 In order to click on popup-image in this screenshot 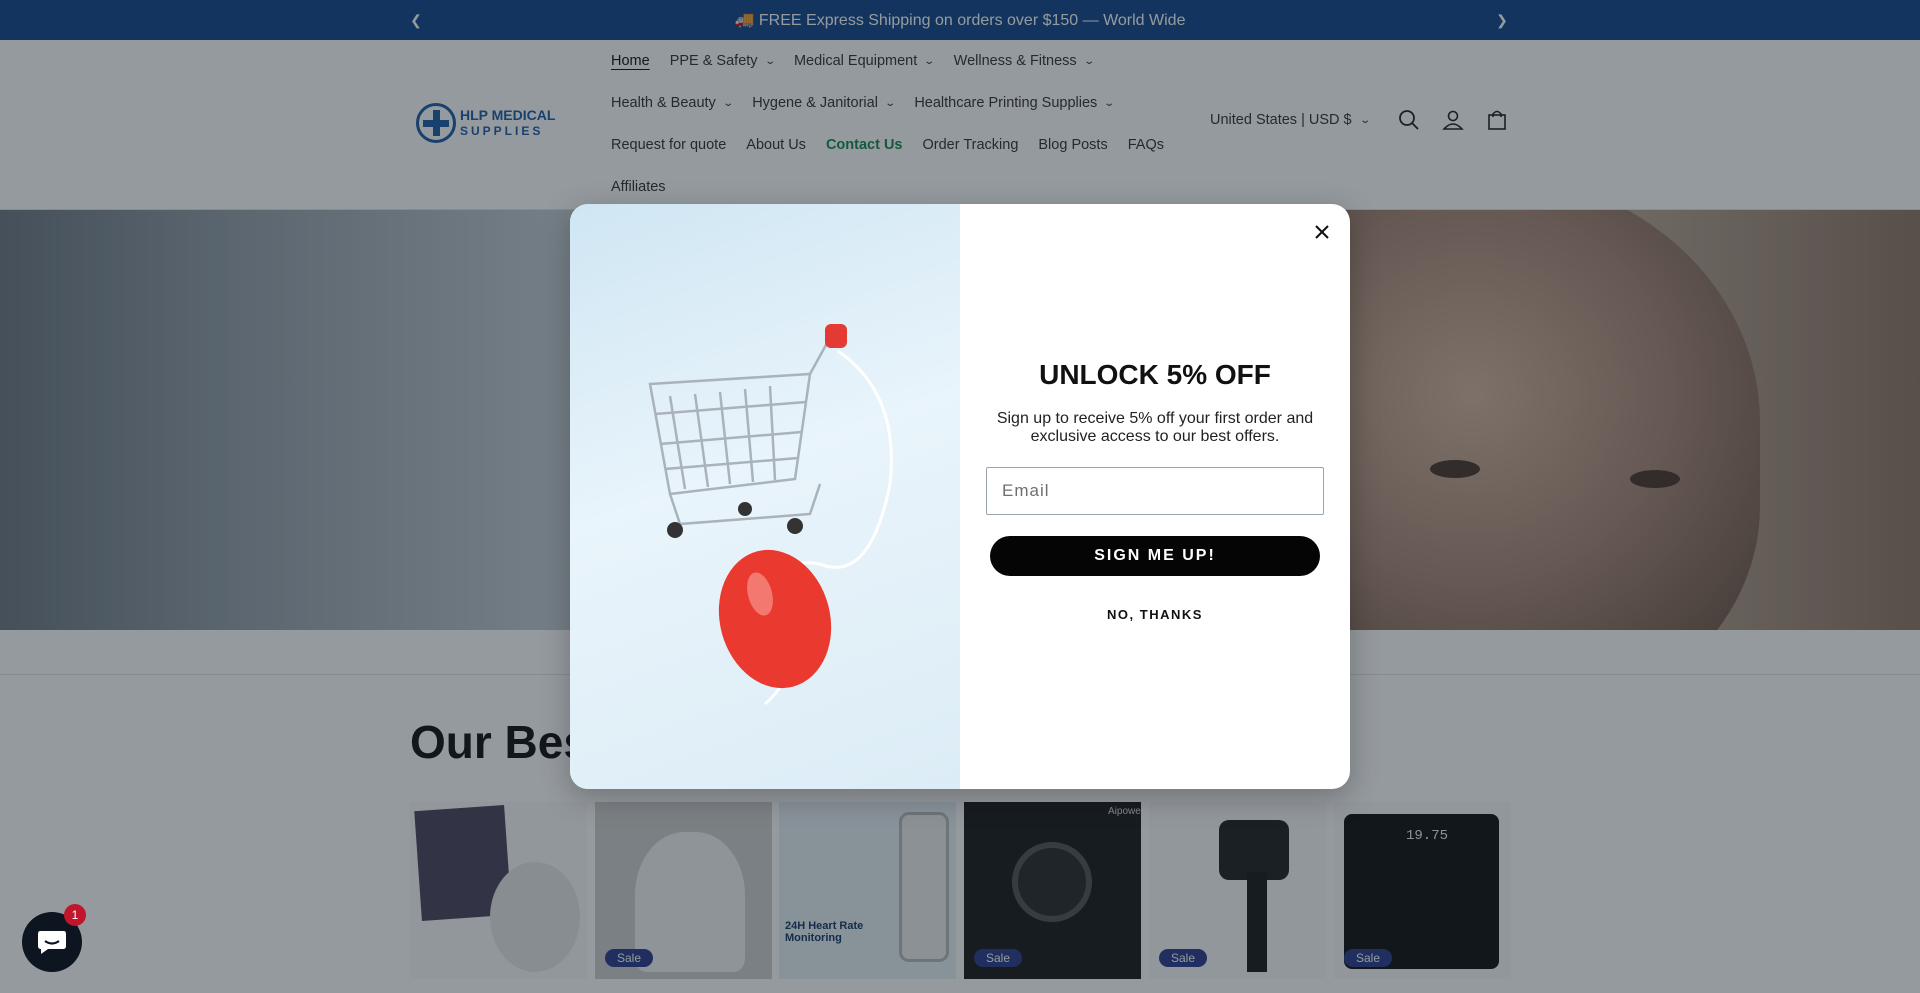, I will do `click(765, 496)`.